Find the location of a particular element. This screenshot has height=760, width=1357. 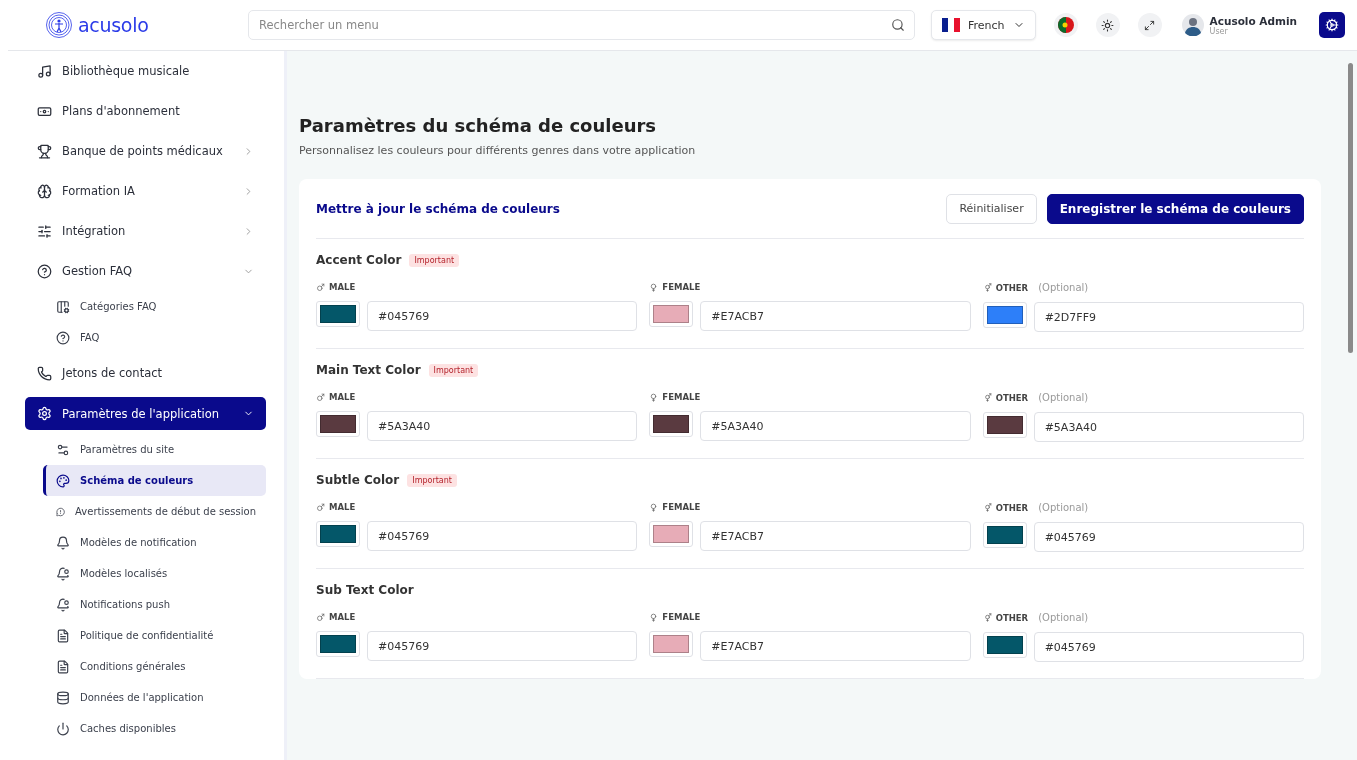

logo-text: acusolo is located at coordinates (113, 25).